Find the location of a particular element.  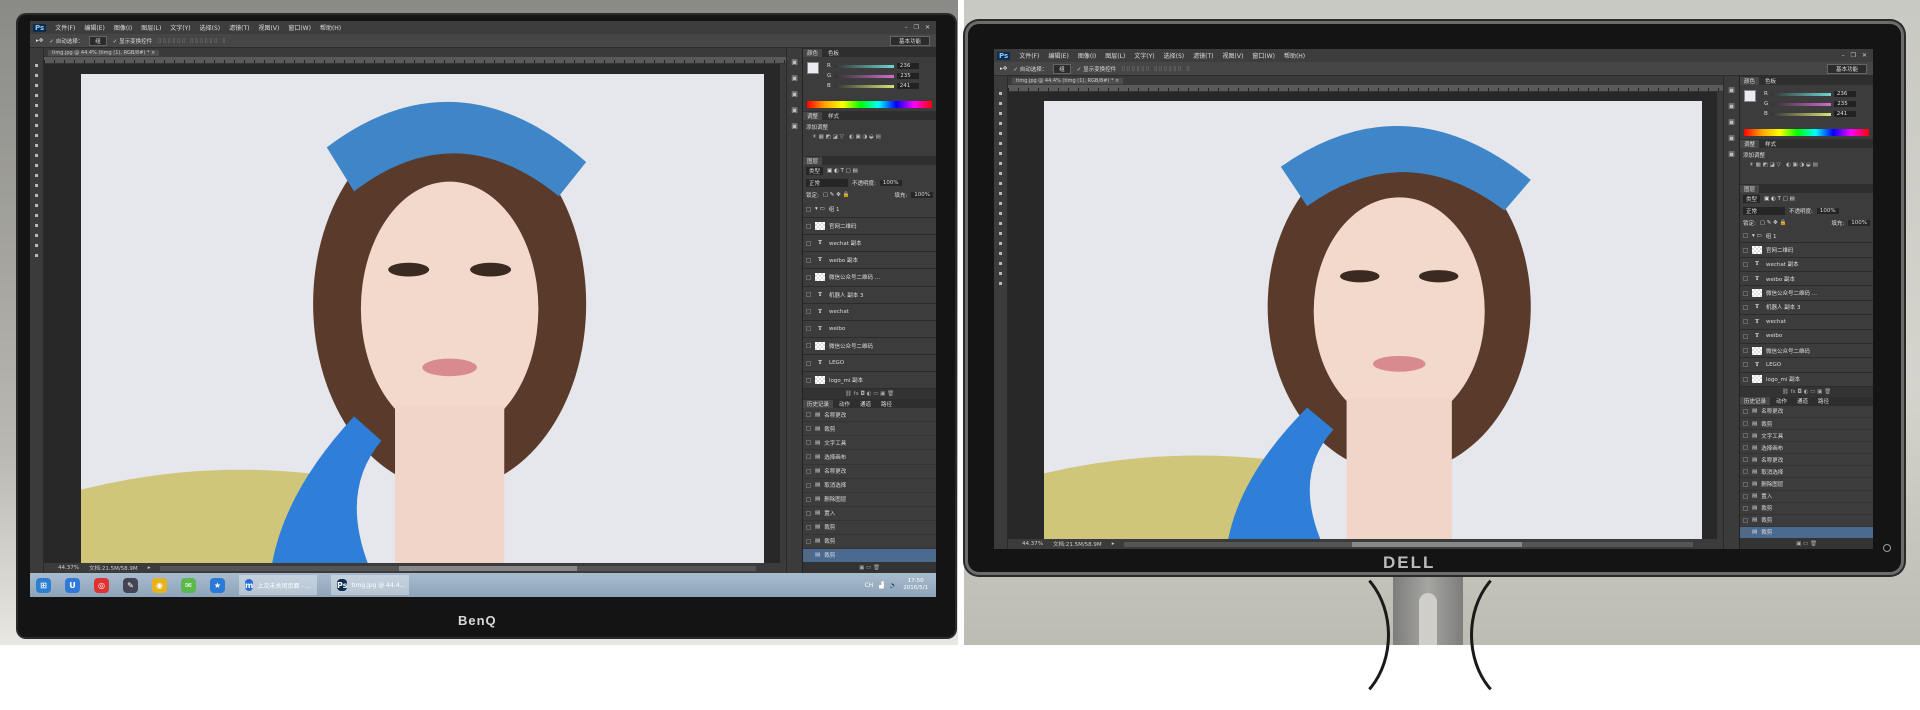

tab-actions: 动作 is located at coordinates (1781, 401).